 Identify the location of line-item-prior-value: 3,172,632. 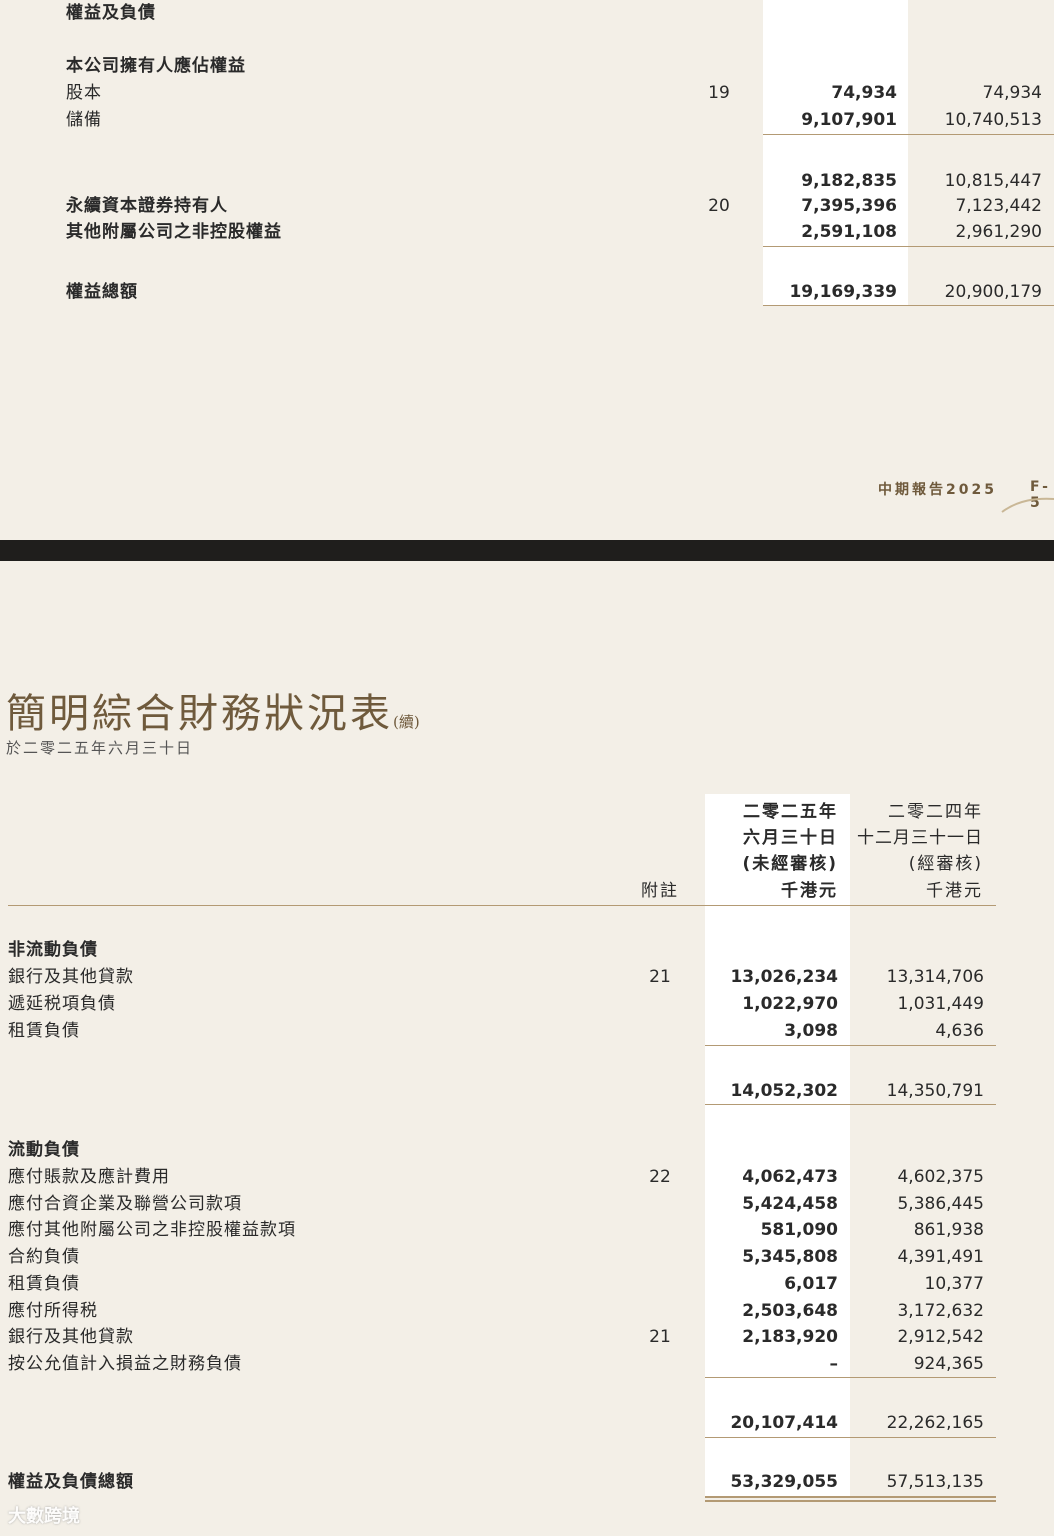
(940, 1310).